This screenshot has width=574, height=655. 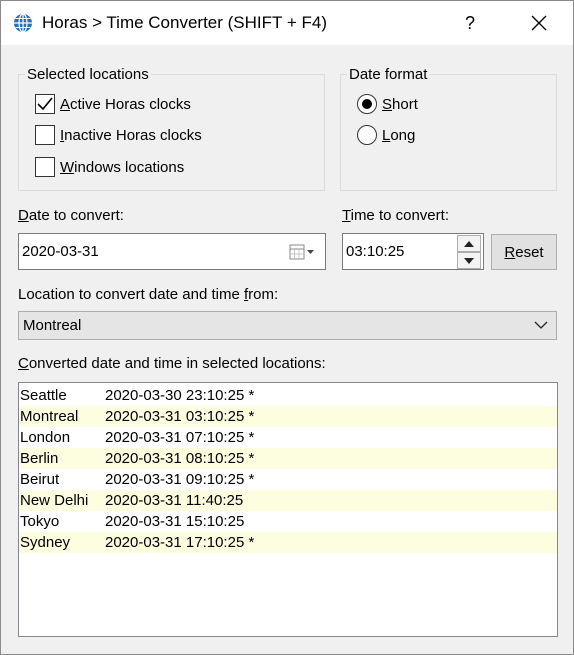 I want to click on location-name: New Delhi, so click(x=54, y=500).